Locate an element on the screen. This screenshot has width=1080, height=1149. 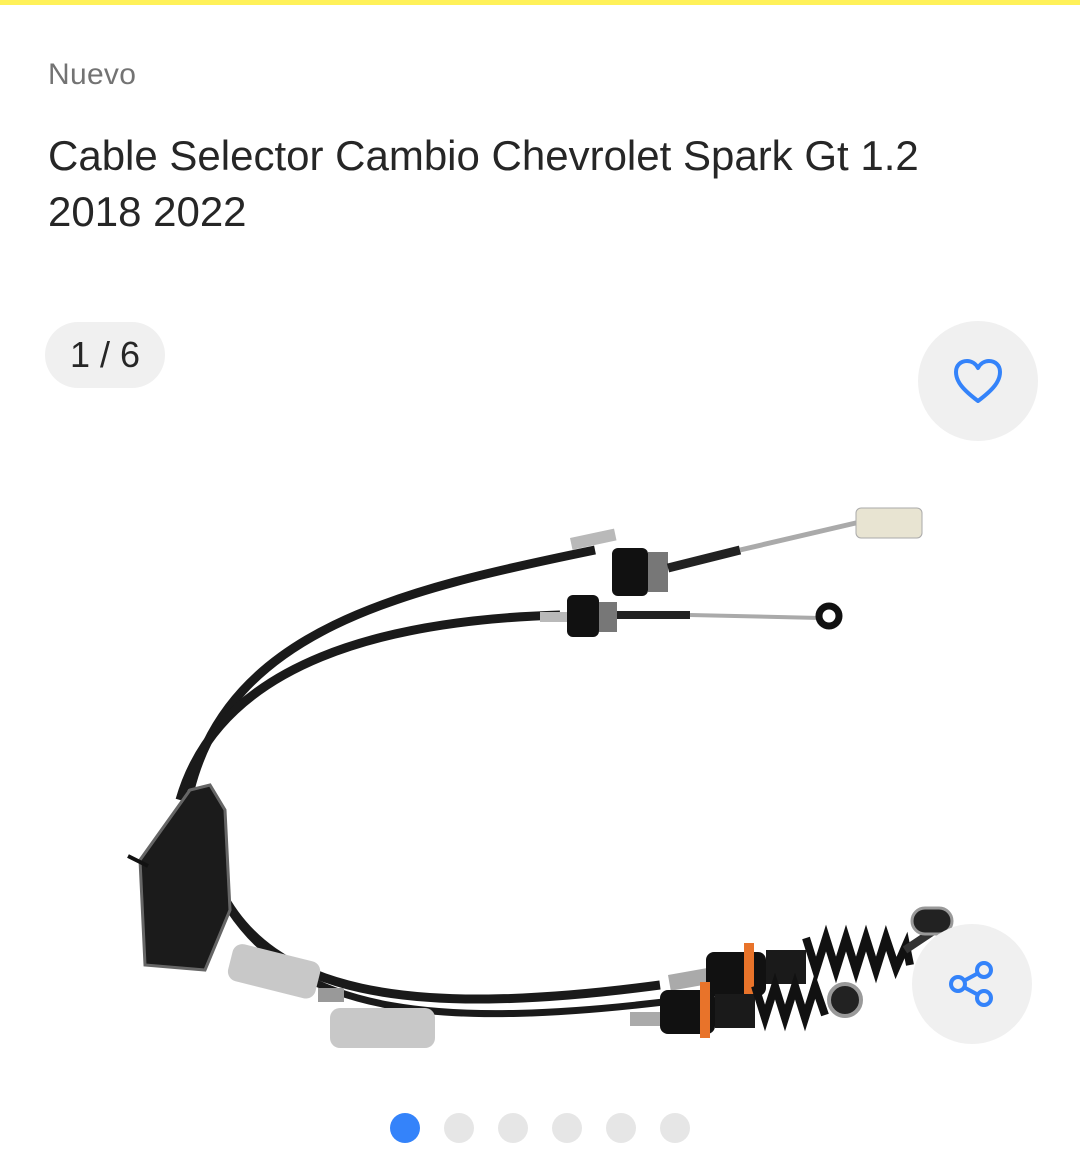
share-button is located at coordinates (972, 984).